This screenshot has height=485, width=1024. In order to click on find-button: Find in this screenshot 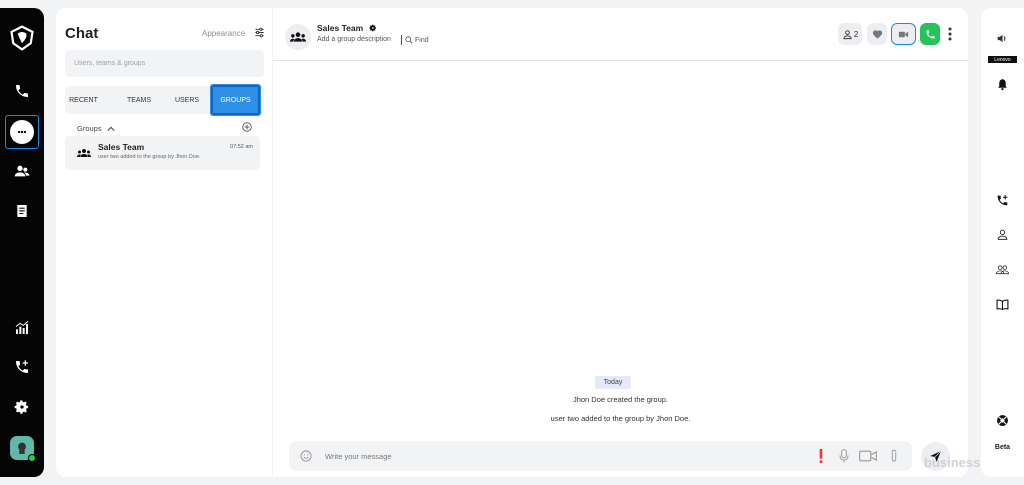, I will do `click(417, 40)`.